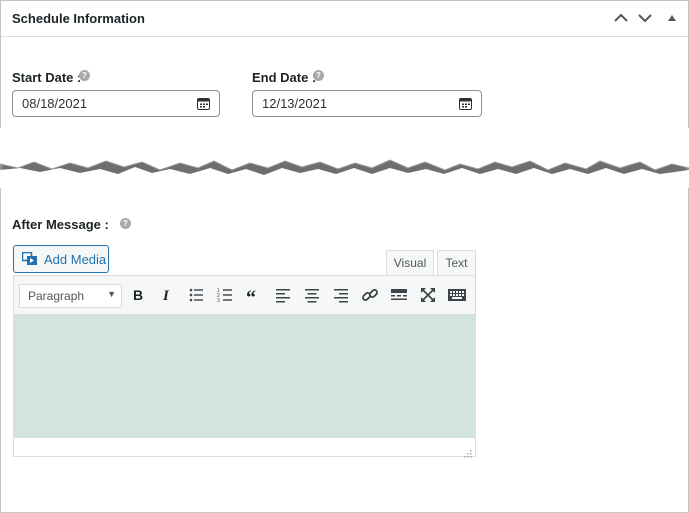 The height and width of the screenshot is (513, 689). I want to click on format-select: Paragraph ▼, so click(70, 296).